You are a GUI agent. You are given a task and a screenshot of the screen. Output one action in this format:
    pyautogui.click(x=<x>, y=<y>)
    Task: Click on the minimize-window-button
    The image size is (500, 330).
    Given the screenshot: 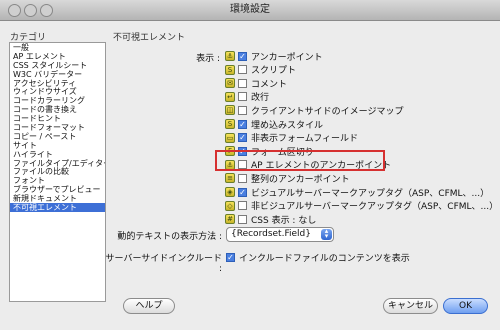 What is the action you would take?
    pyautogui.click(x=30, y=10)
    